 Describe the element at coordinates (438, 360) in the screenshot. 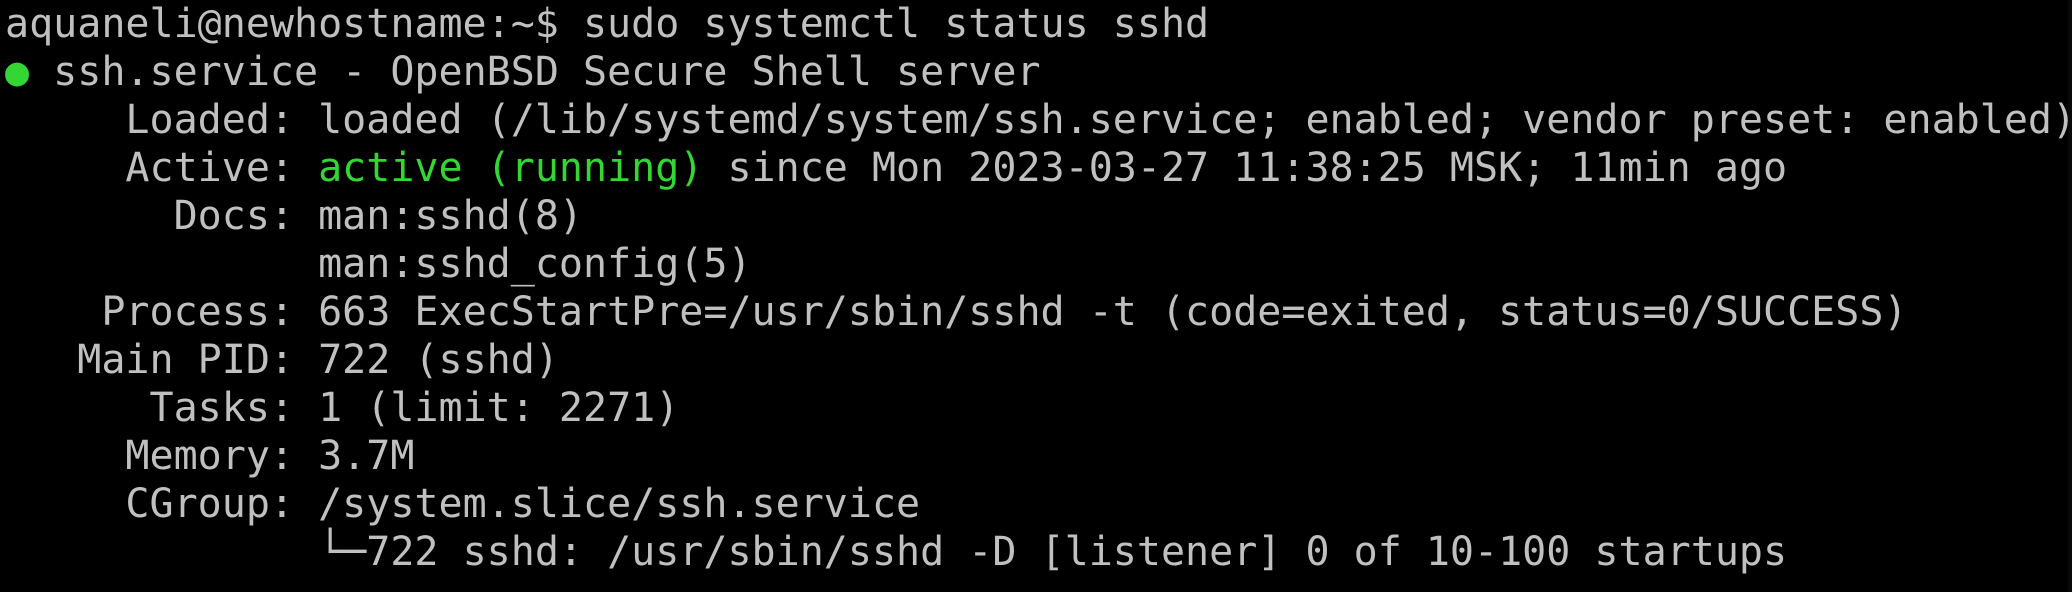

I see `mainpid-value: 722 (sshd)` at that location.